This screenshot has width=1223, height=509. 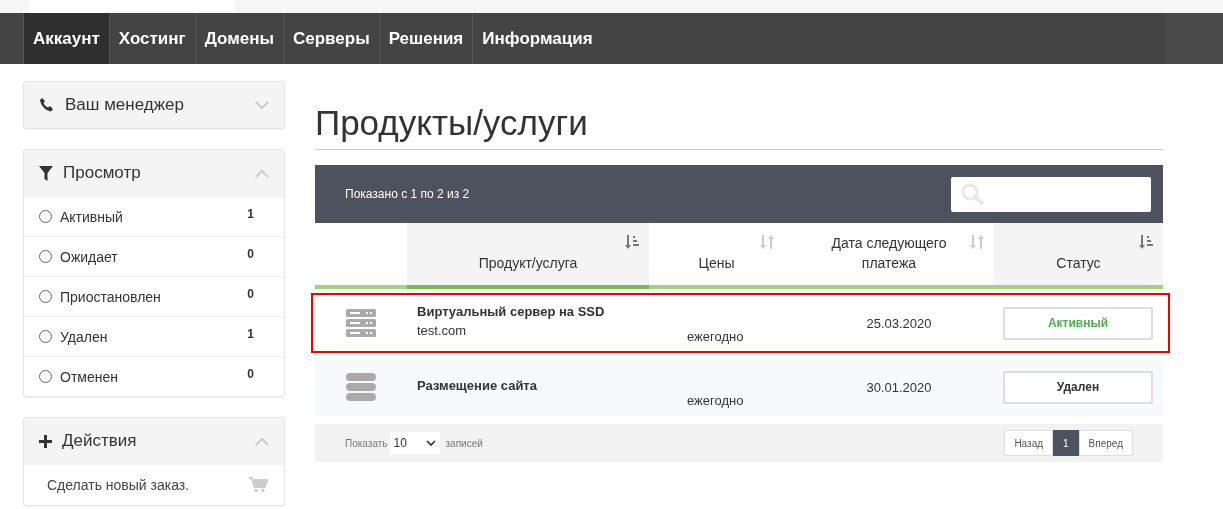 What do you see at coordinates (238, 38) in the screenshot?
I see `nav-tab: Домены` at bounding box center [238, 38].